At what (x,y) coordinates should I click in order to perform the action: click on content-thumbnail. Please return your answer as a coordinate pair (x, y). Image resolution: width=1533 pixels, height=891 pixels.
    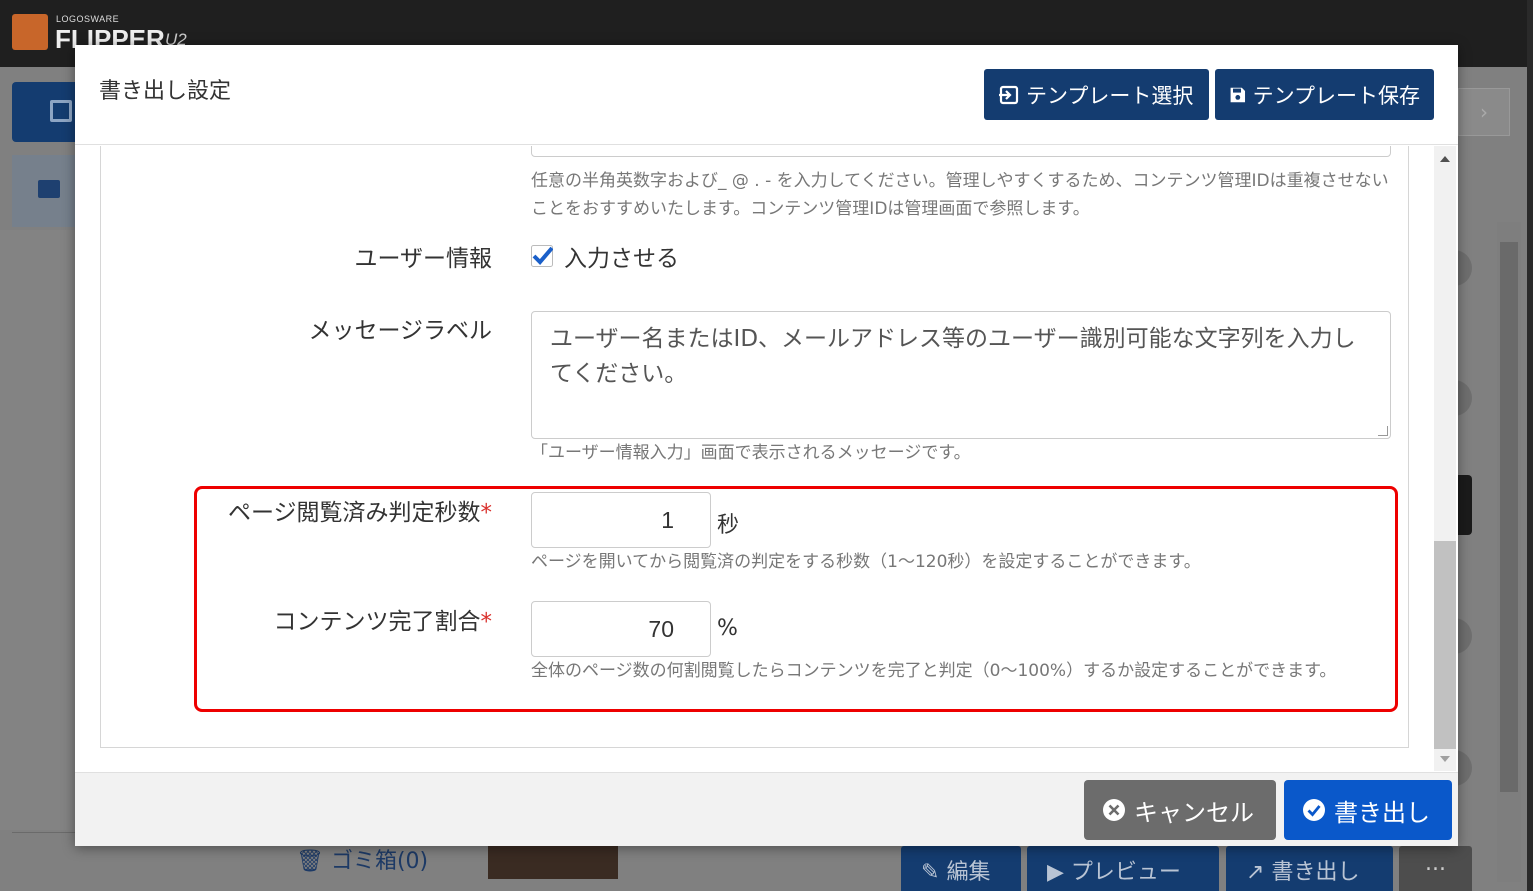
    Looking at the image, I should click on (553, 862).